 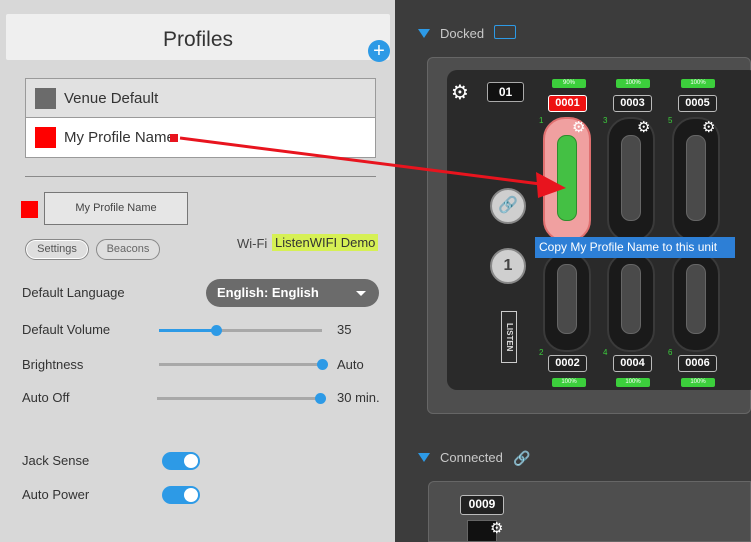 What do you see at coordinates (541, 352) in the screenshot?
I see `slot-index: 2` at bounding box center [541, 352].